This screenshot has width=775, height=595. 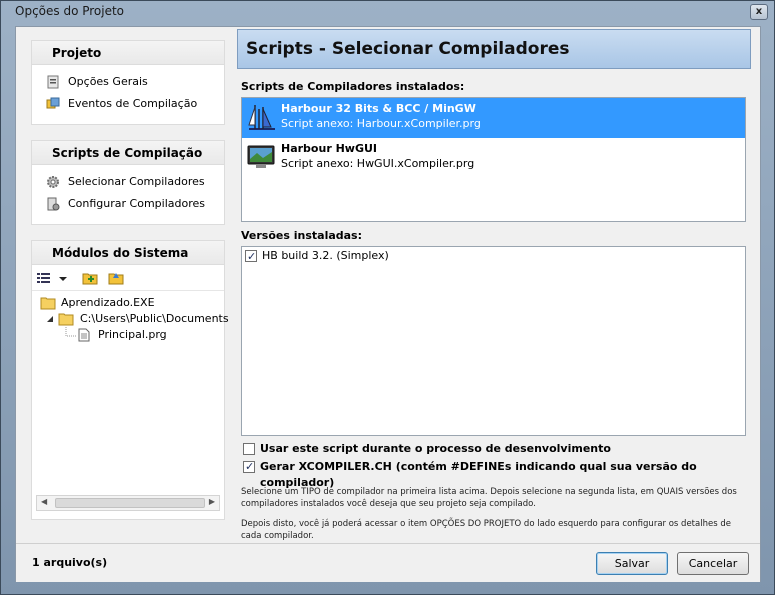 I want to click on scrollbar-thumb, so click(x=130, y=503).